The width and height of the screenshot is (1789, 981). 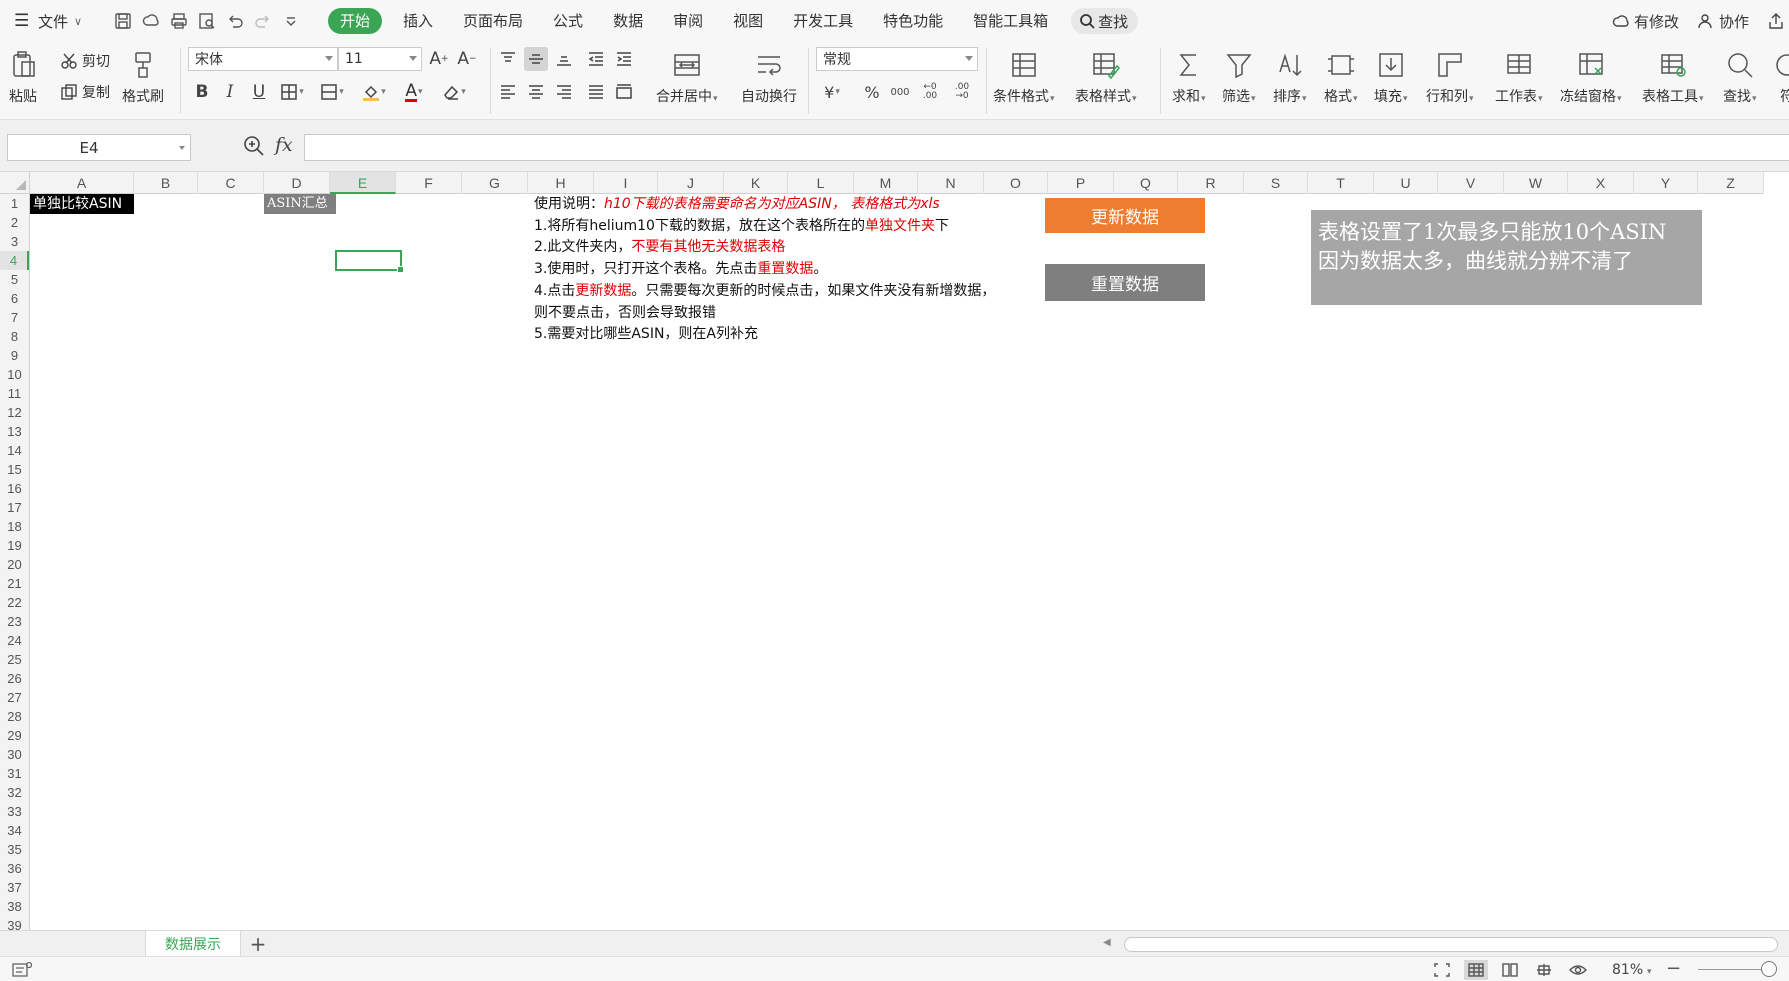 What do you see at coordinates (14, 203) in the screenshot?
I see `row-header-1: 1` at bounding box center [14, 203].